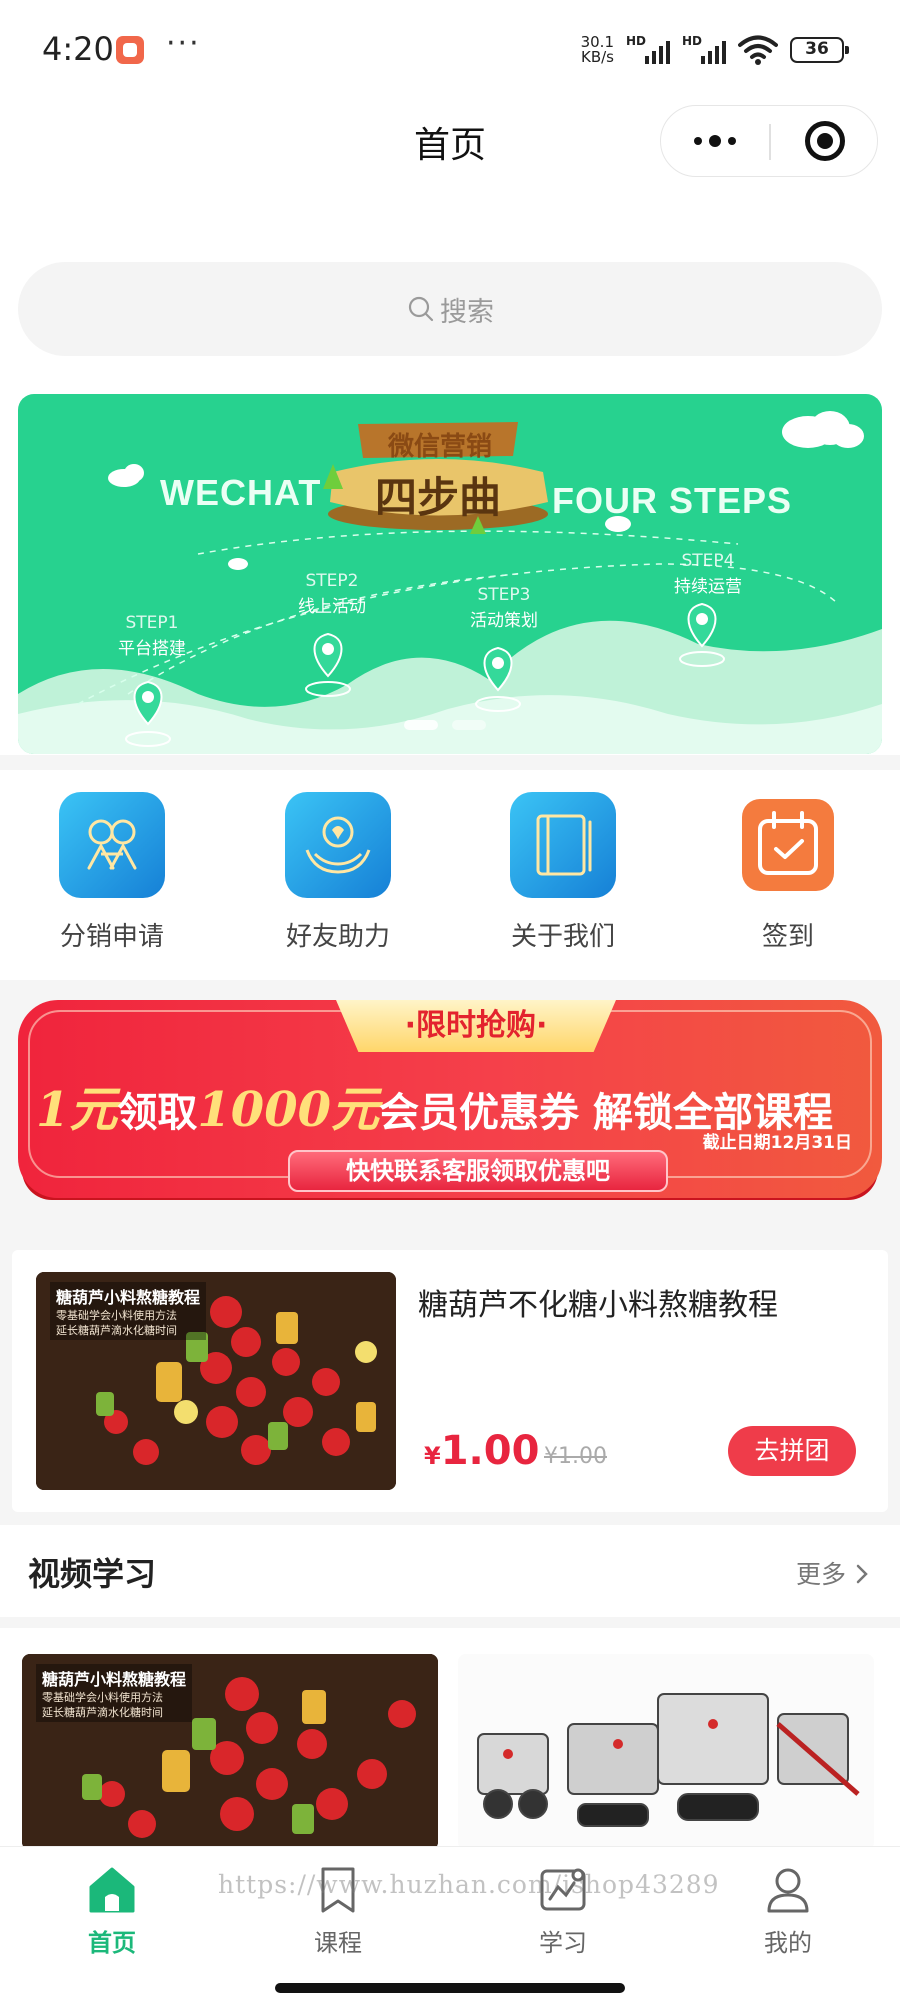 The width and height of the screenshot is (900, 2000). Describe the element at coordinates (648, 50) in the screenshot. I see `signal-icon-1: HD` at that location.